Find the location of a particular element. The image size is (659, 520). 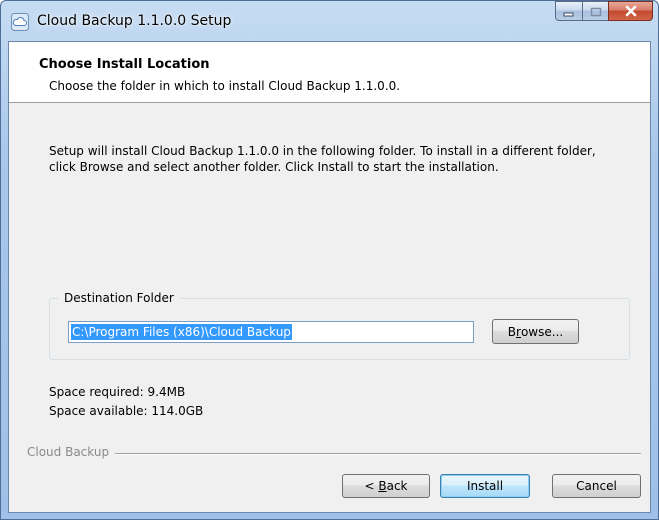

cancel-button: Cancel is located at coordinates (596, 486).